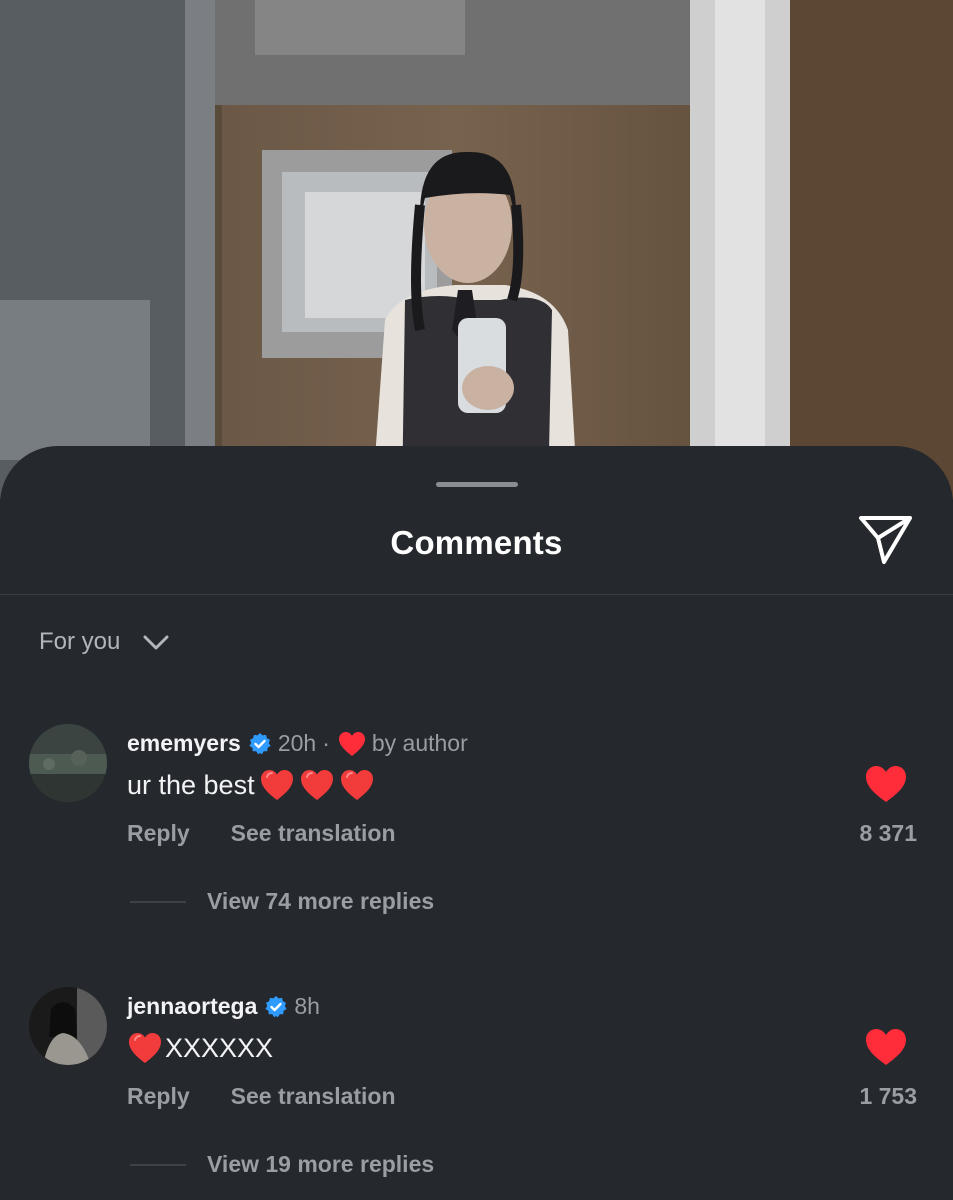  What do you see at coordinates (888, 833) in the screenshot?
I see `like-count: 8 371` at bounding box center [888, 833].